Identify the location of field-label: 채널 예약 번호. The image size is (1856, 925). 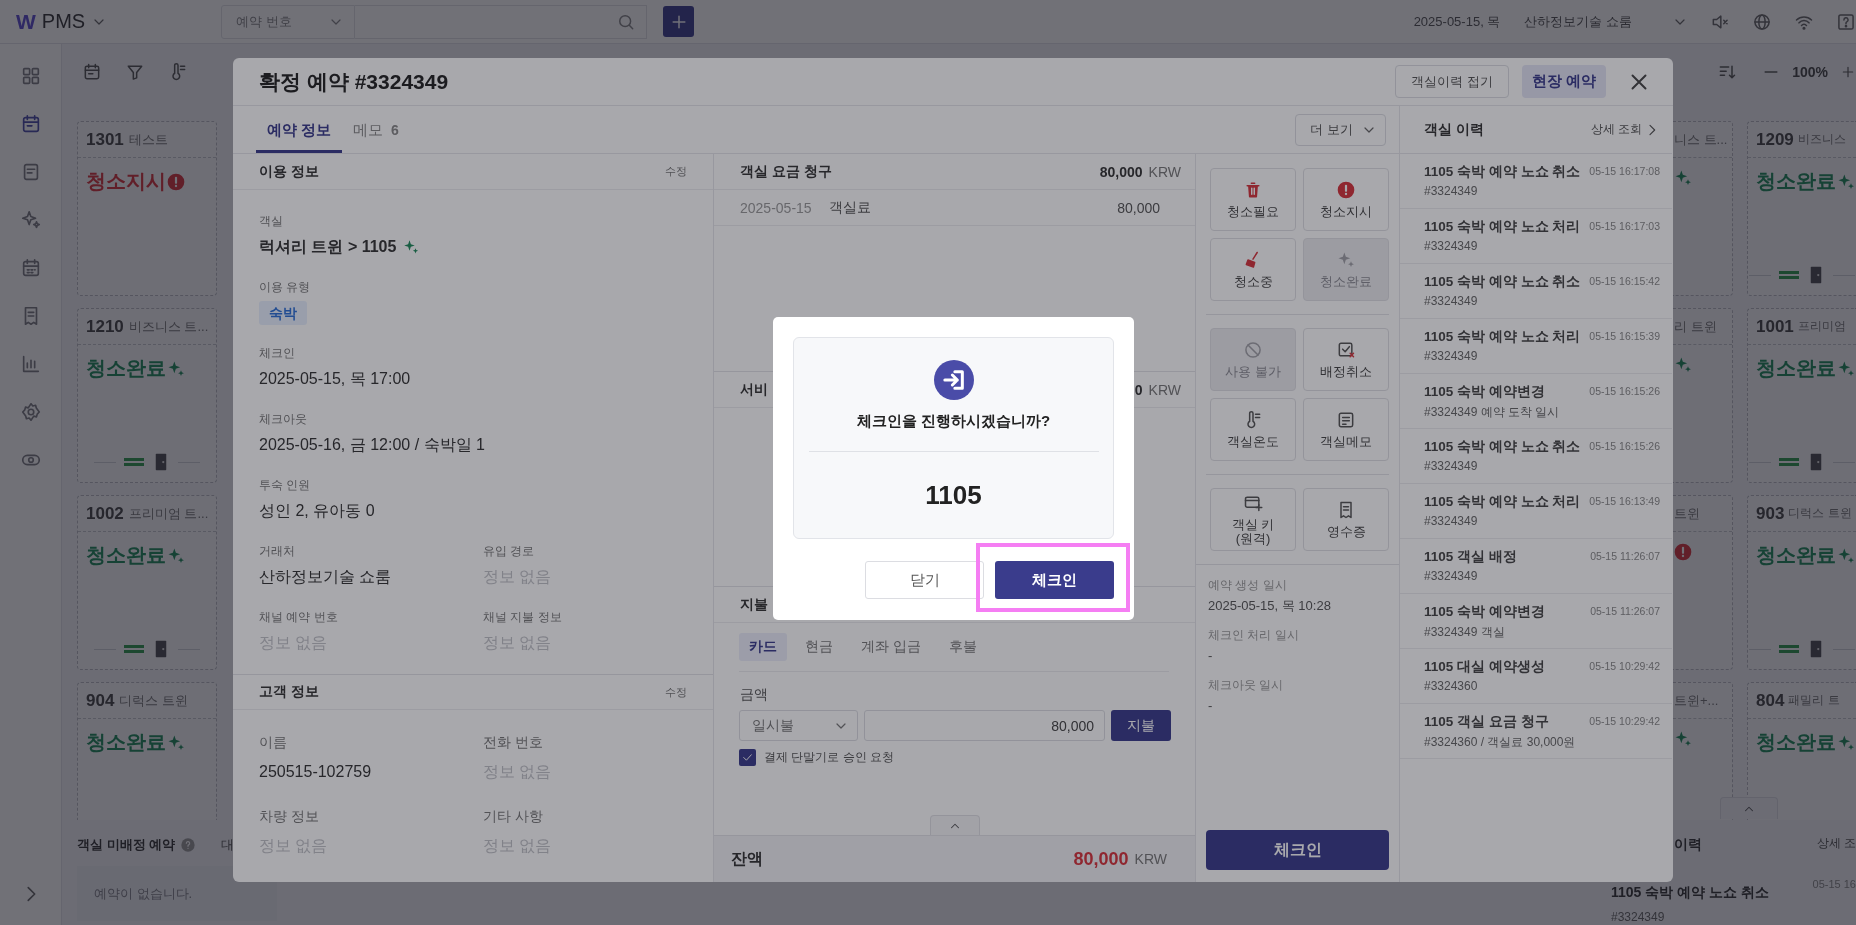
(299, 617).